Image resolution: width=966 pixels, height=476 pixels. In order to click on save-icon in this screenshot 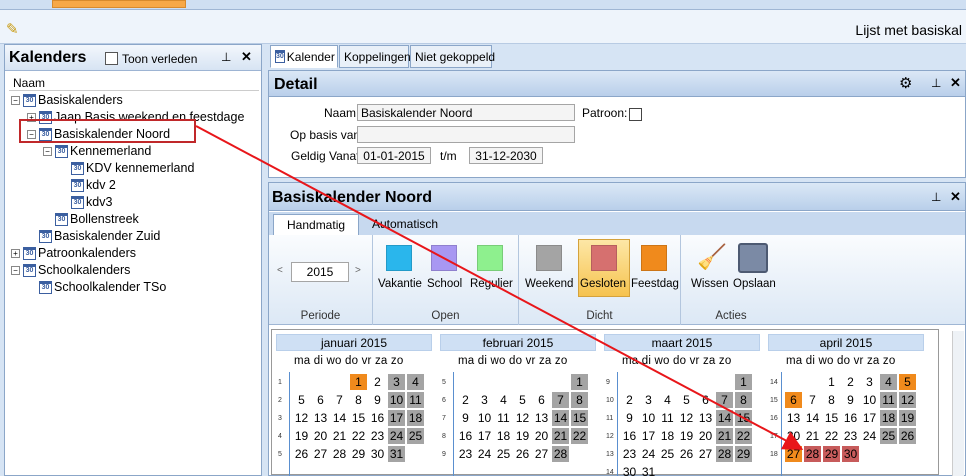, I will do `click(753, 258)`.